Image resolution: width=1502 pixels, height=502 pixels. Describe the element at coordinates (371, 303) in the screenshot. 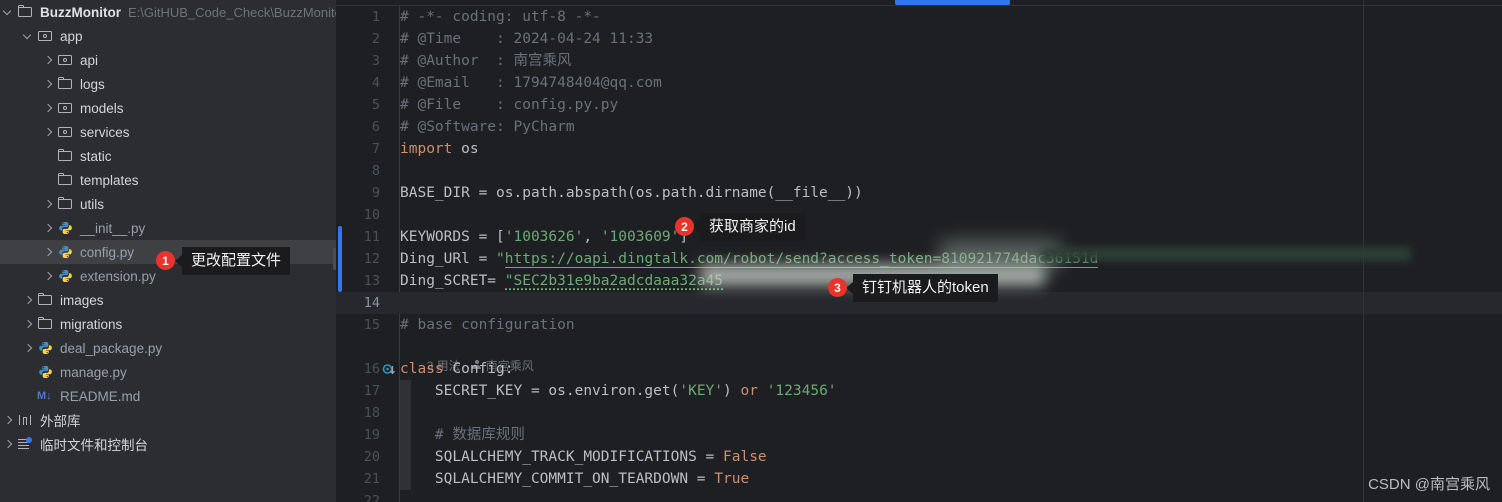

I see `line-number: 14` at that location.